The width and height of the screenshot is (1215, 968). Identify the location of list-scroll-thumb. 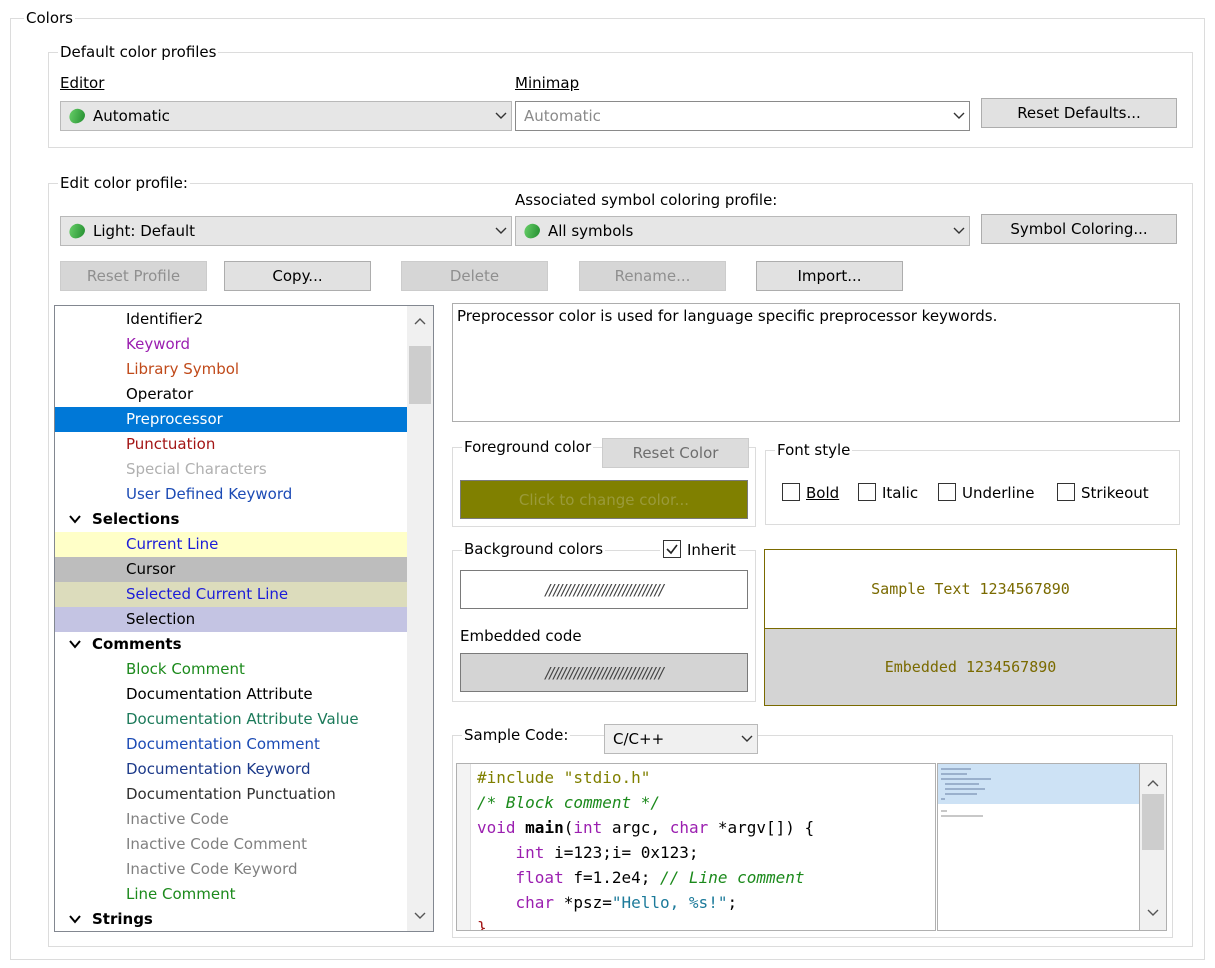
(420, 375).